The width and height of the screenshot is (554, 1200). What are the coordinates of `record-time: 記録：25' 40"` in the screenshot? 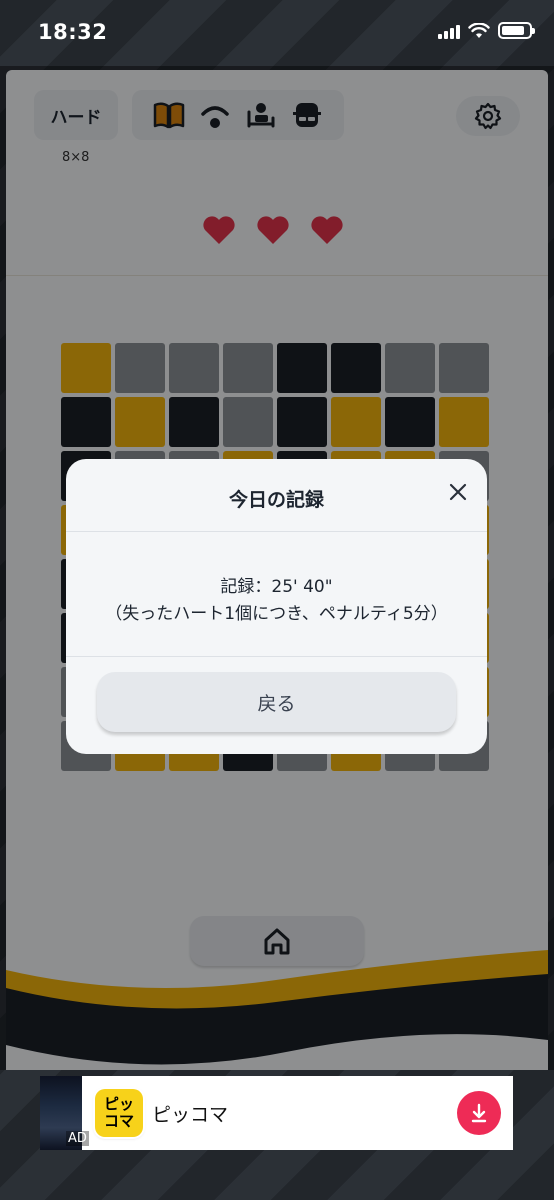 It's located at (276, 587).